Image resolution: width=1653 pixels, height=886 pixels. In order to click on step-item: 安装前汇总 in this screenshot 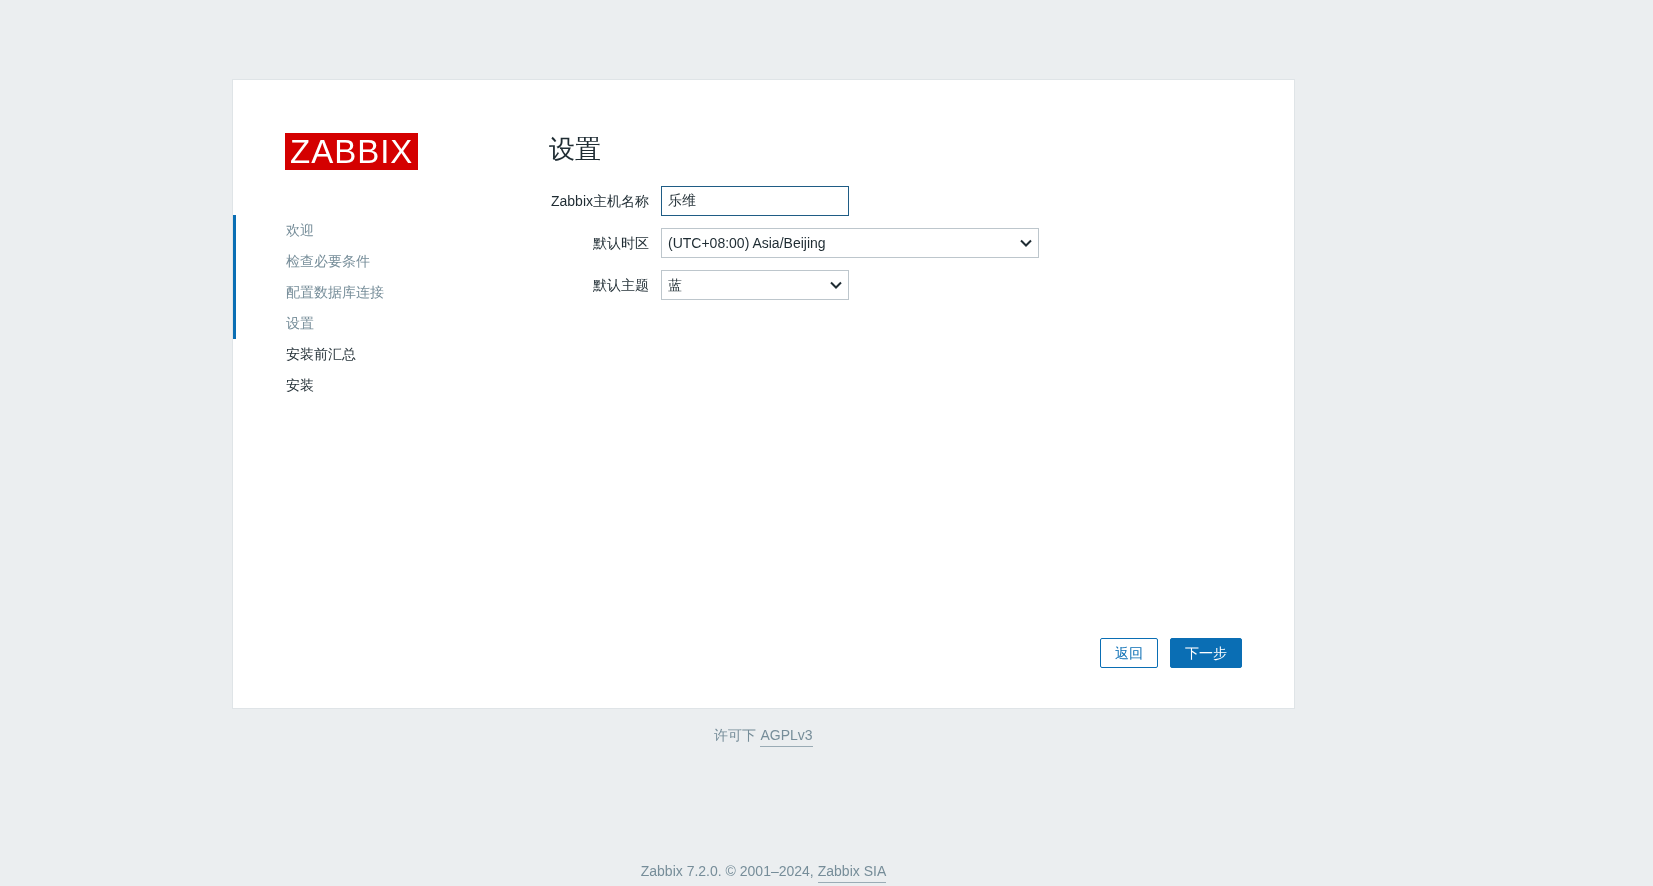, I will do `click(321, 354)`.